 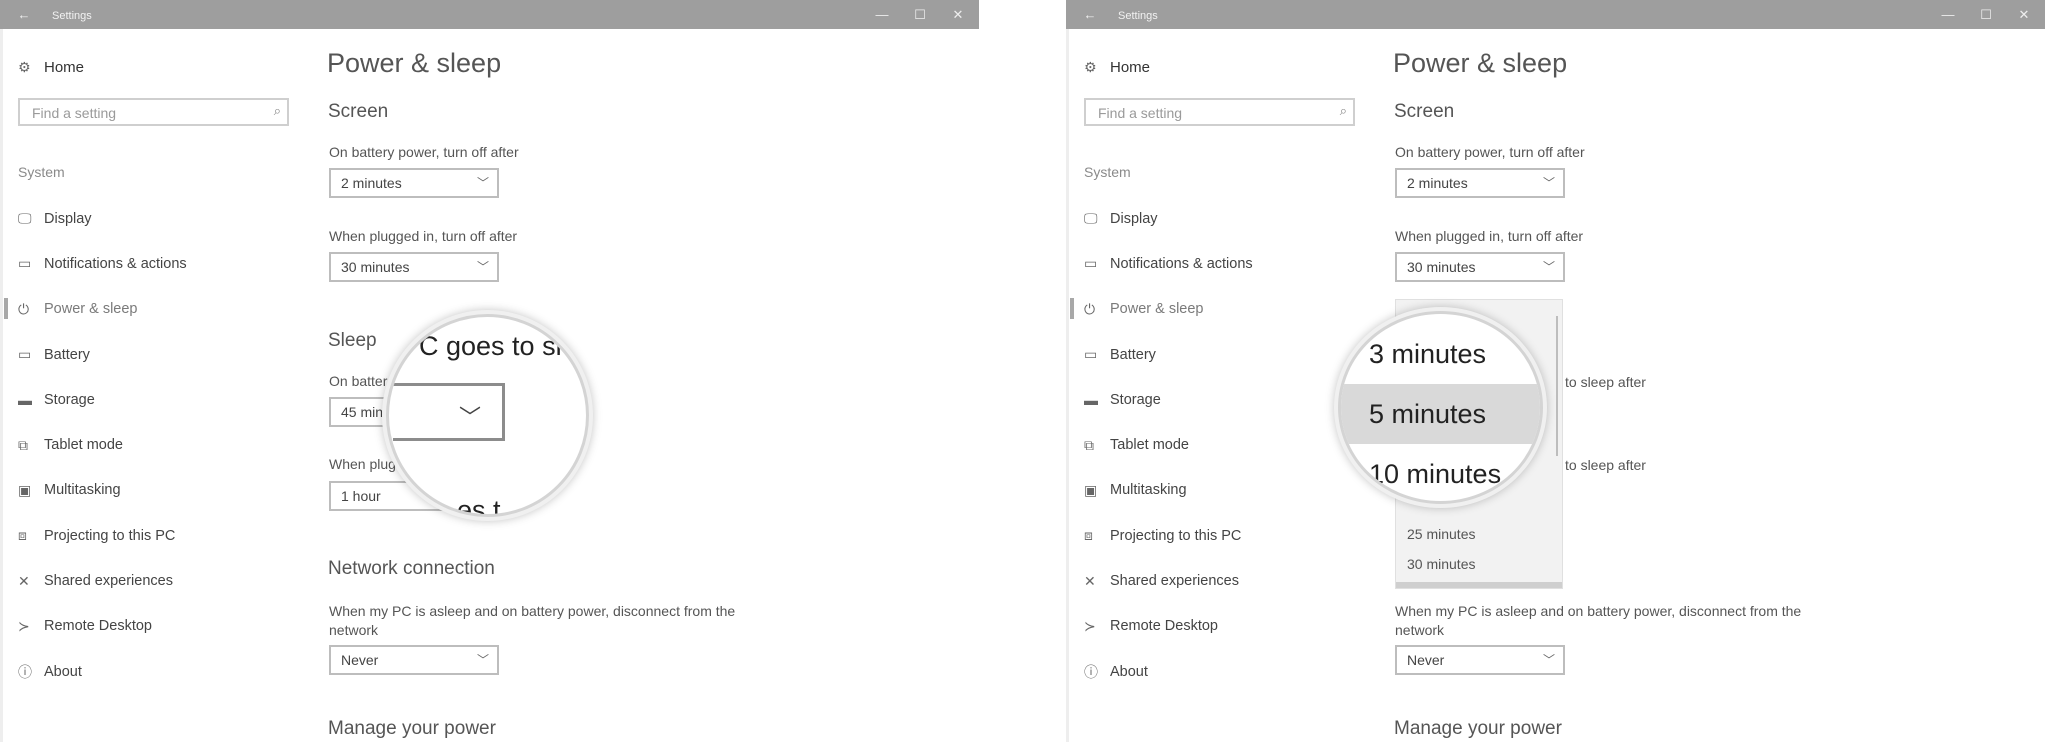 I want to click on dropdown-value: 2 minutes, so click(x=1437, y=183).